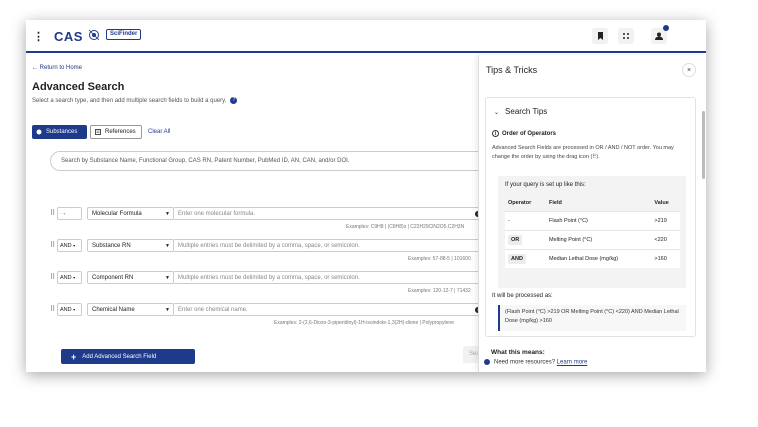  Describe the element at coordinates (217, 214) in the screenshot. I see `field-placeholder: Enter one molecular formula.` at that location.